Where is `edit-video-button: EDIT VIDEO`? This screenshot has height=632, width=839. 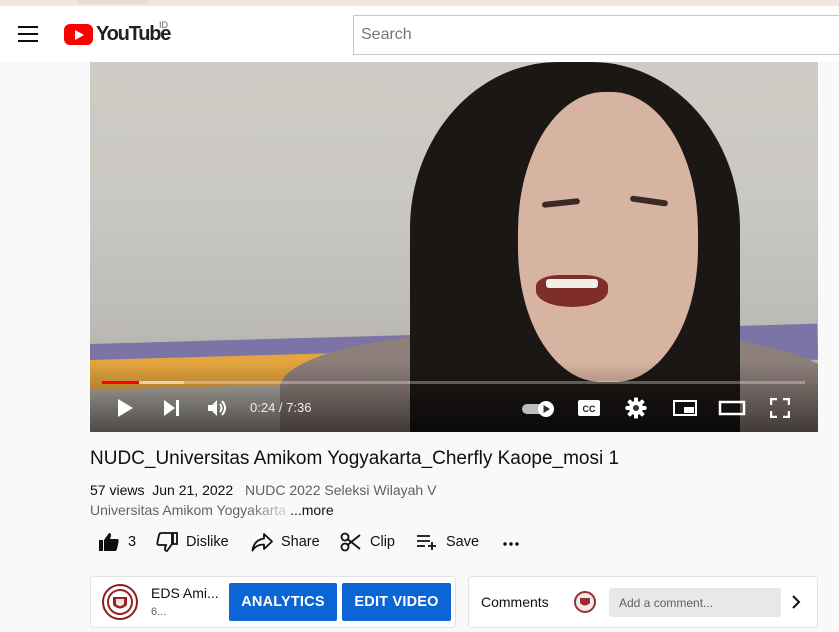 edit-video-button: EDIT VIDEO is located at coordinates (396, 602).